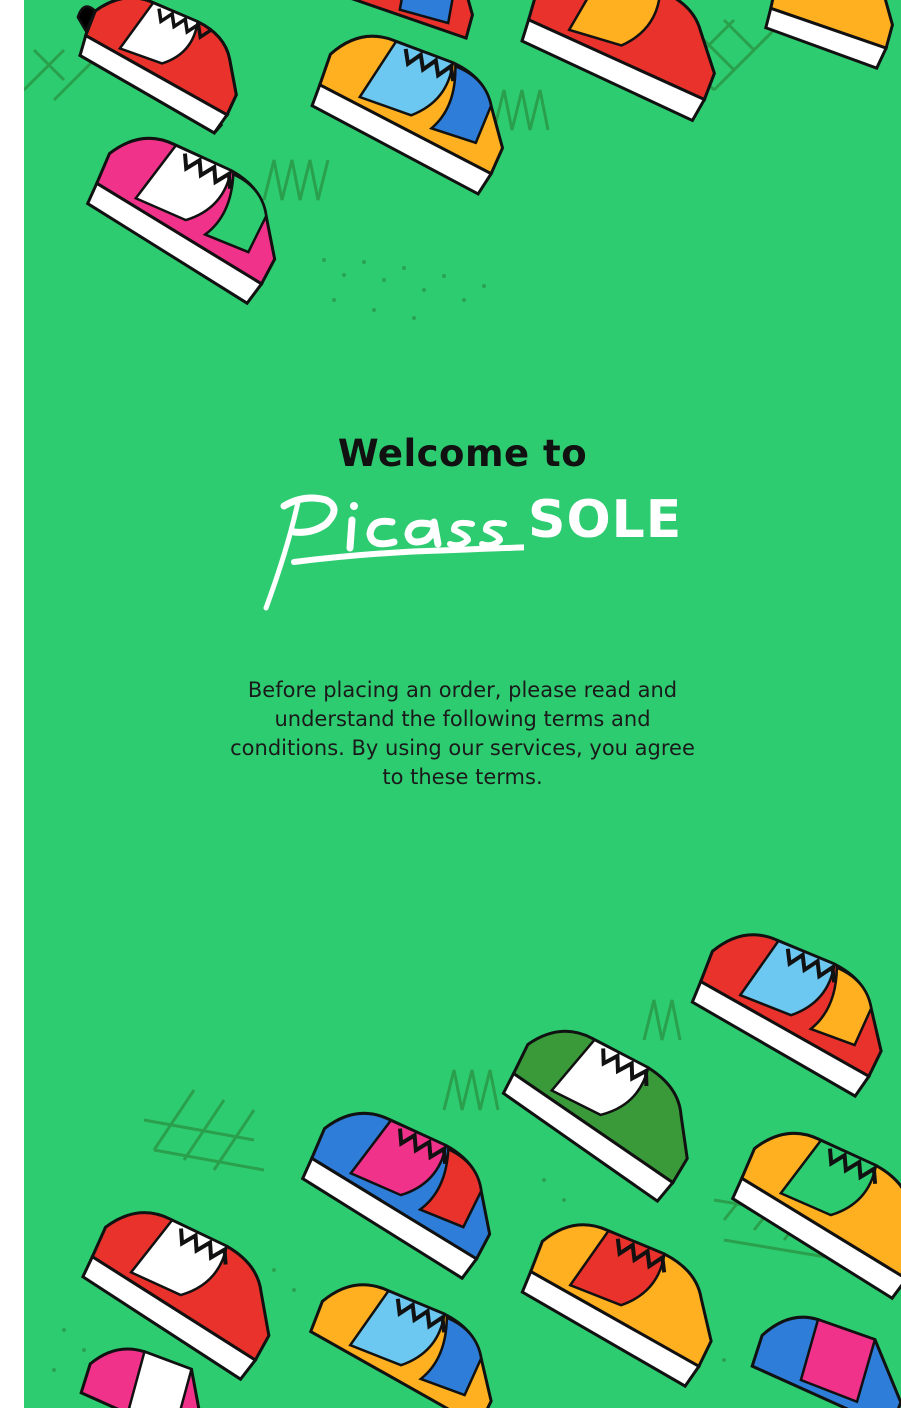  Describe the element at coordinates (393, 552) in the screenshot. I see `logo-script-lettering` at that location.